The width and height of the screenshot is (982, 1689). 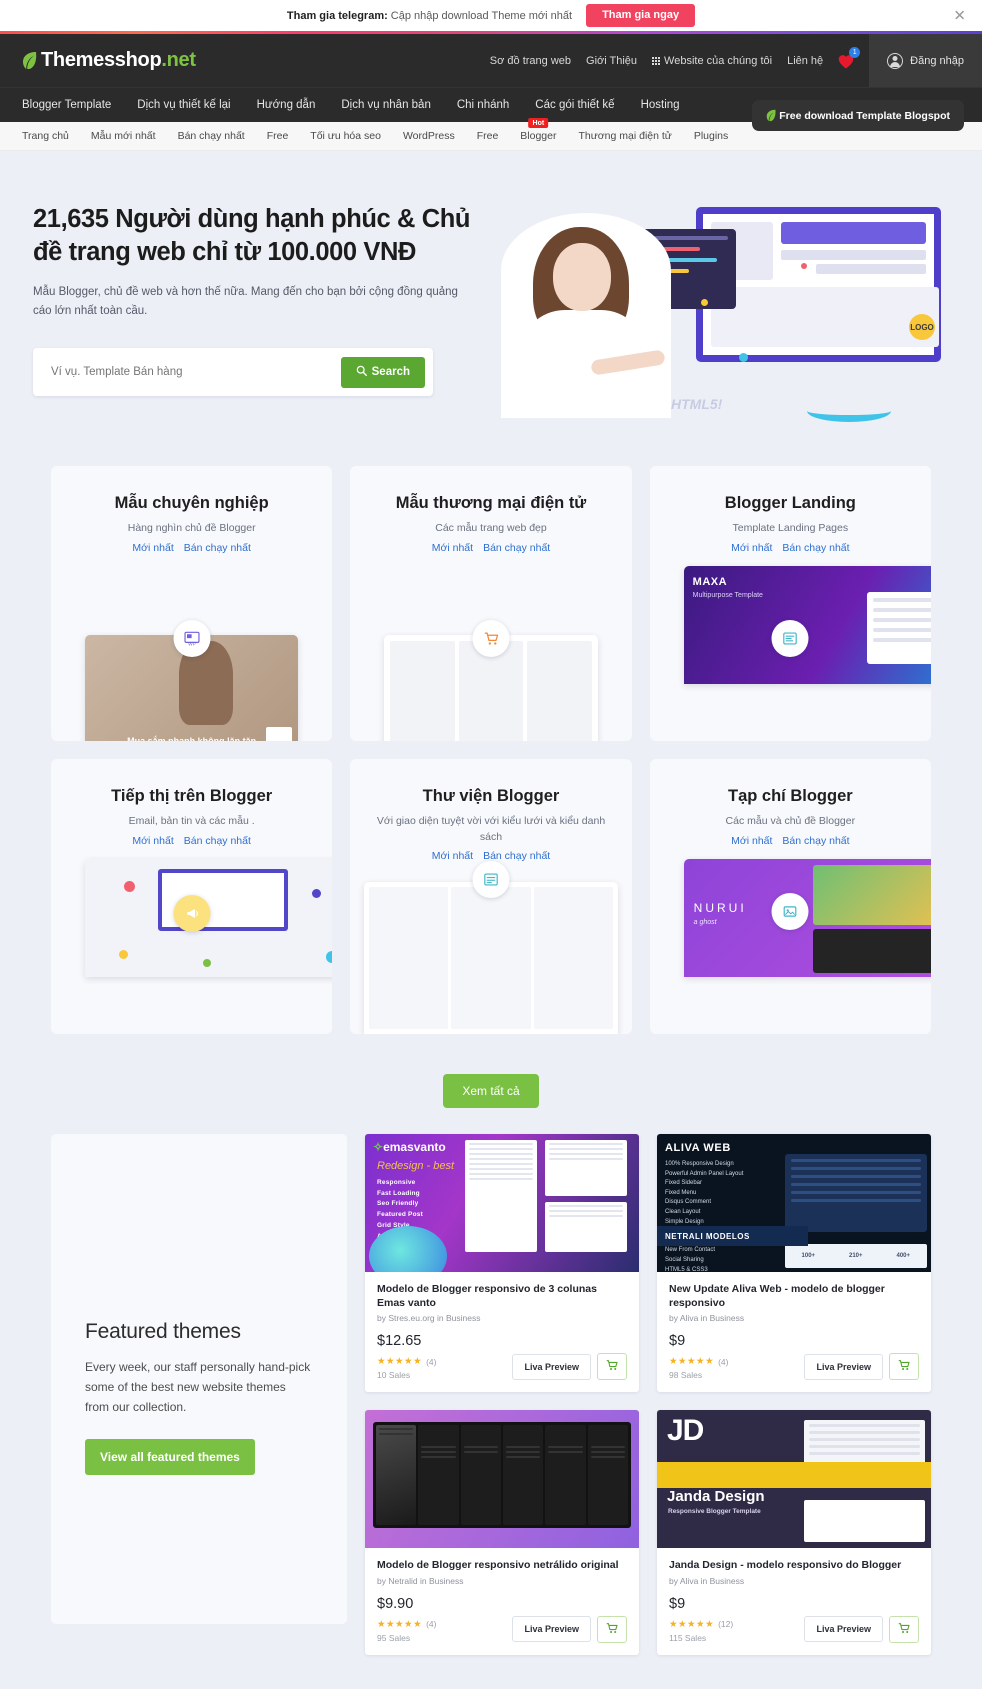 I want to click on product-author: by Aliva in Business, so click(x=707, y=1318).